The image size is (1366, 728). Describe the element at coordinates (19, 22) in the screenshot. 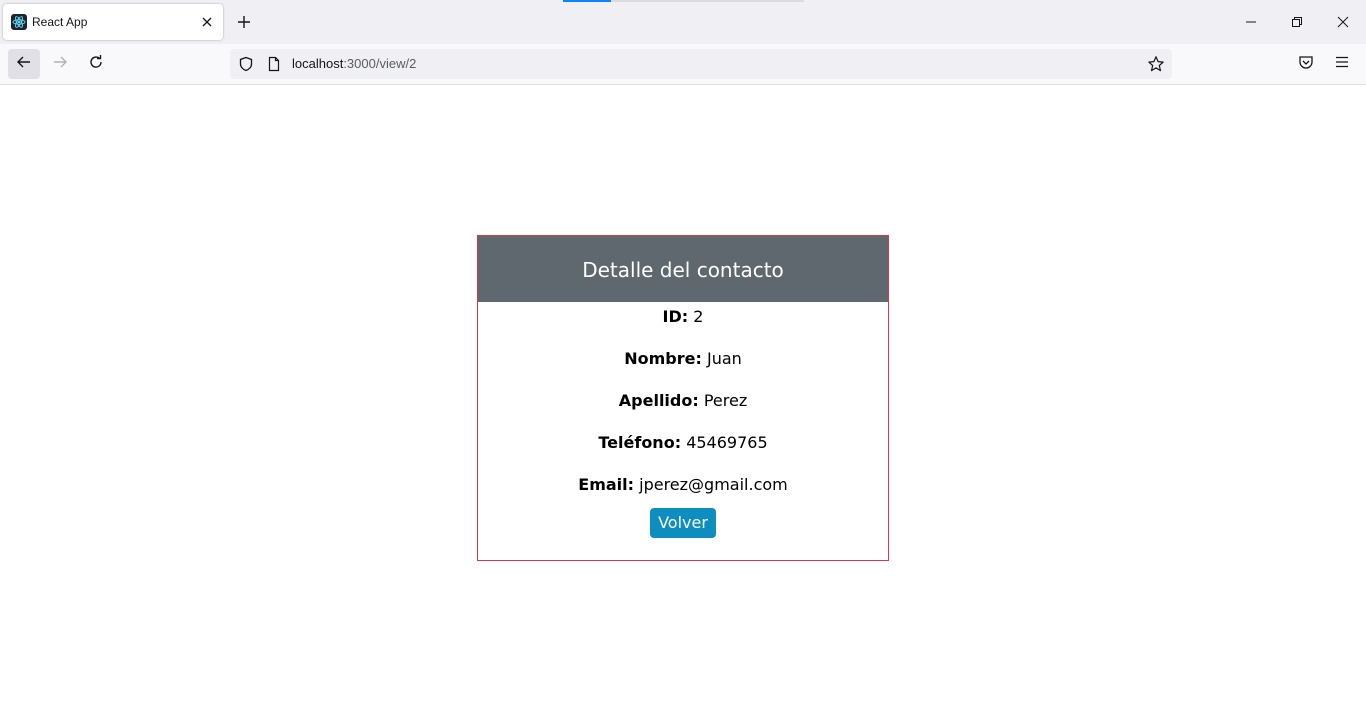

I see `react-logo-icon` at that location.